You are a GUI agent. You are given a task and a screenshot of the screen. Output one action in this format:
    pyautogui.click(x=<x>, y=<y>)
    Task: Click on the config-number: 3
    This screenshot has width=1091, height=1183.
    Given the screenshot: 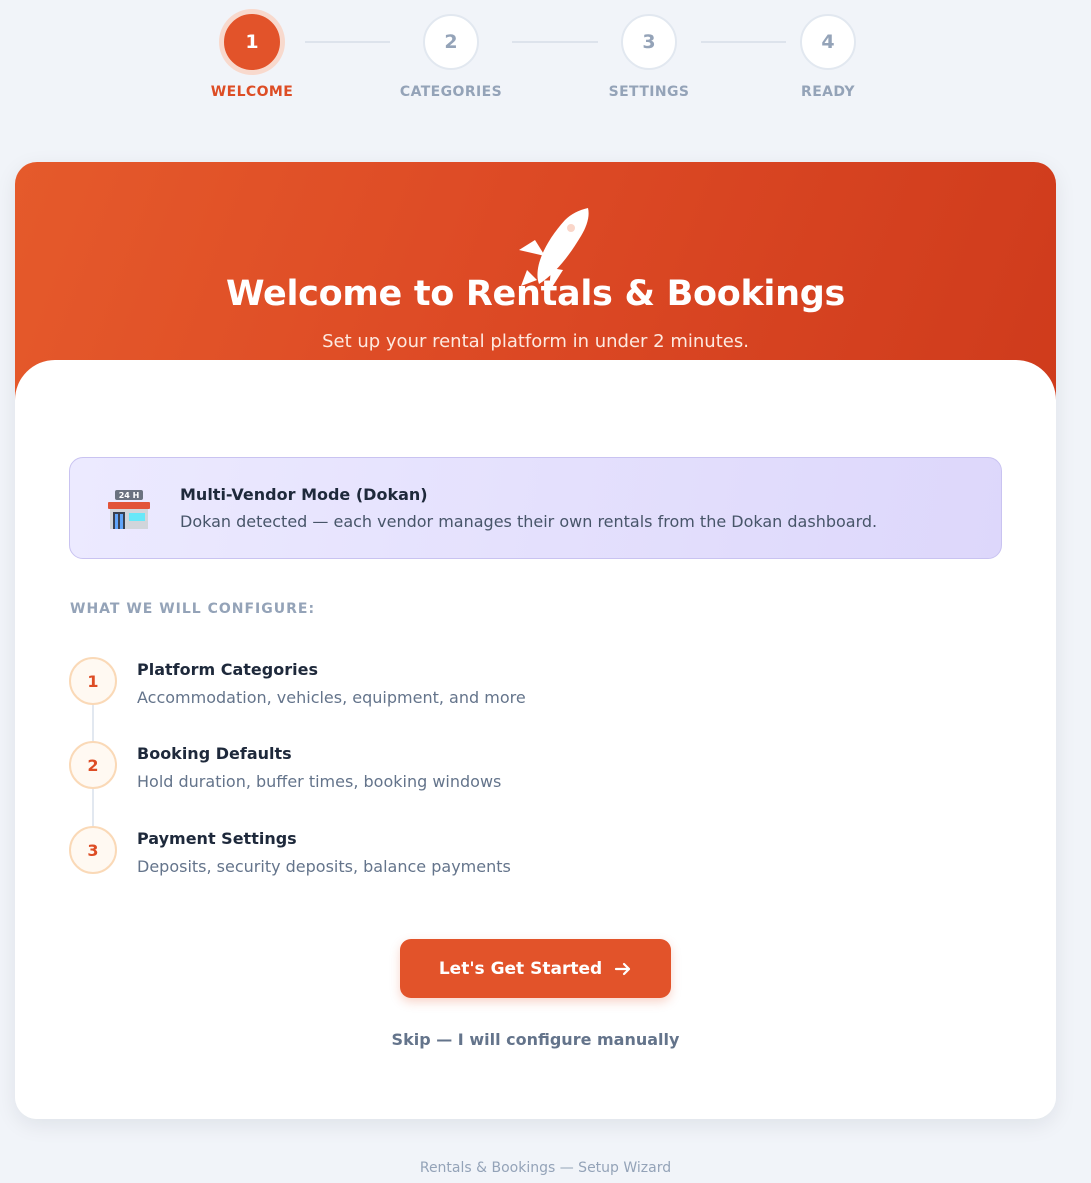 What is the action you would take?
    pyautogui.click(x=93, y=850)
    